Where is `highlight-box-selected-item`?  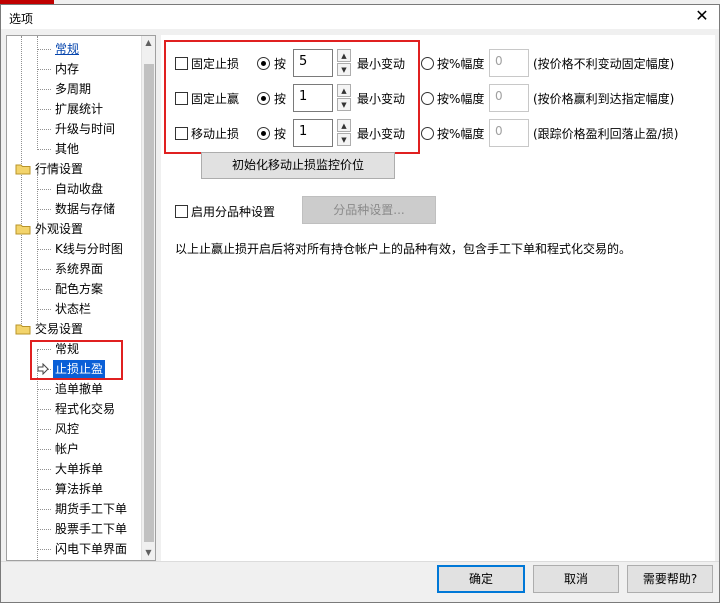 highlight-box-selected-item is located at coordinates (76, 360).